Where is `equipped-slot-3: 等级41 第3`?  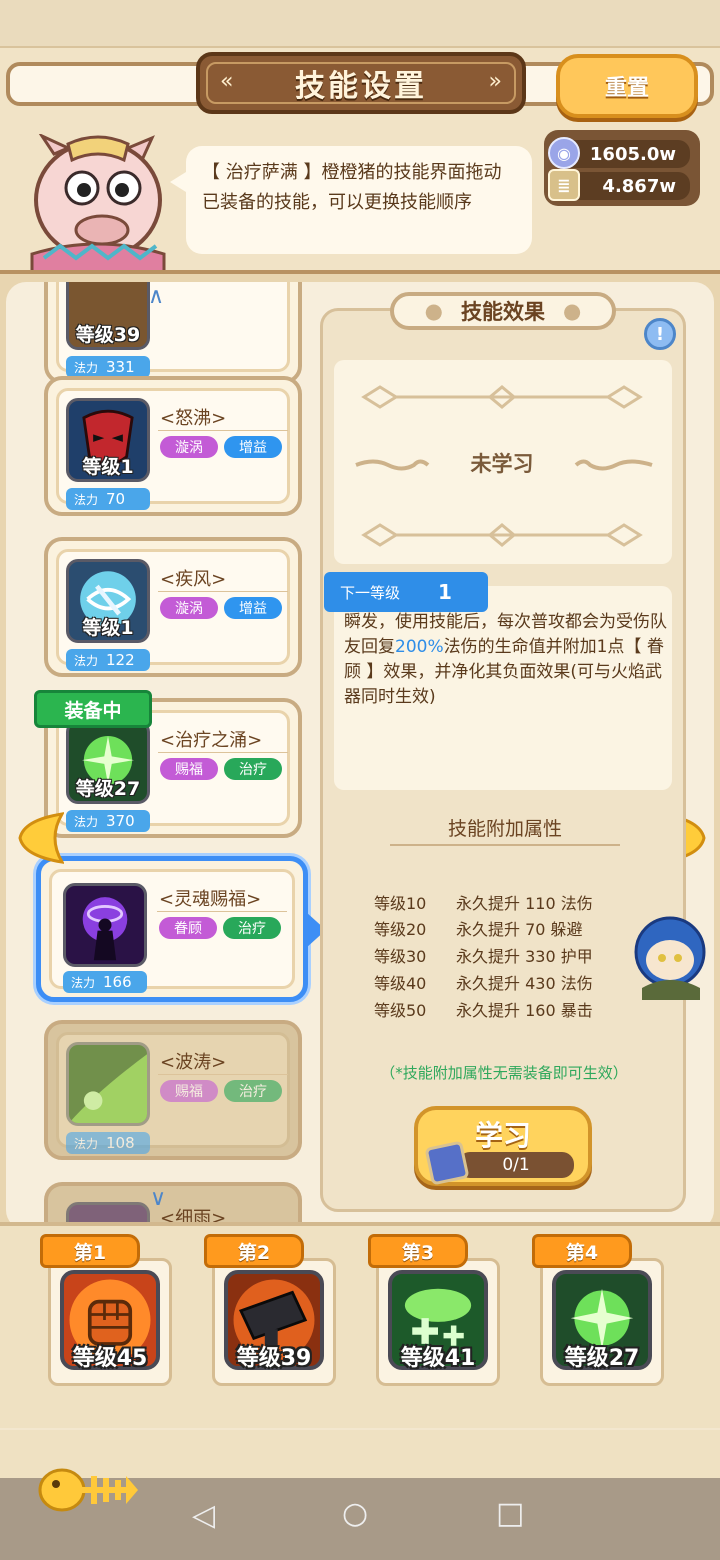 equipped-slot-3: 等级41 第3 is located at coordinates (438, 1312).